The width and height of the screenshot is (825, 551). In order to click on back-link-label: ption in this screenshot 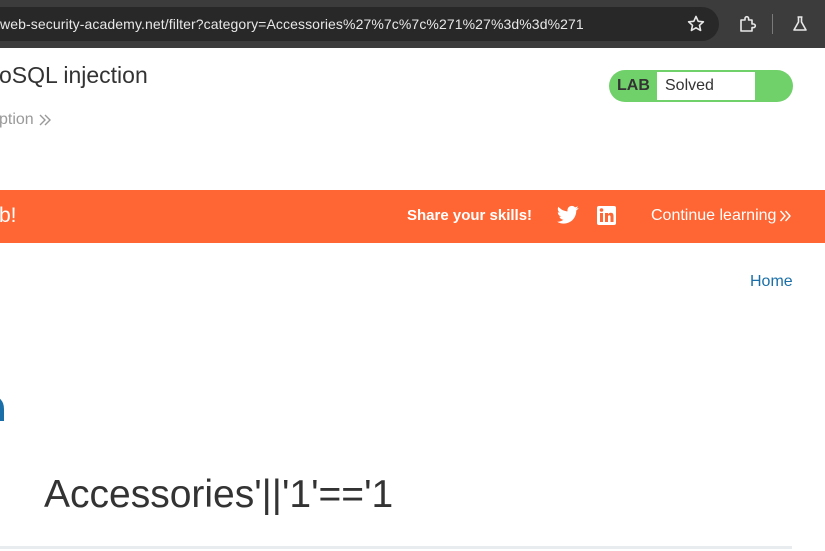, I will do `click(17, 119)`.